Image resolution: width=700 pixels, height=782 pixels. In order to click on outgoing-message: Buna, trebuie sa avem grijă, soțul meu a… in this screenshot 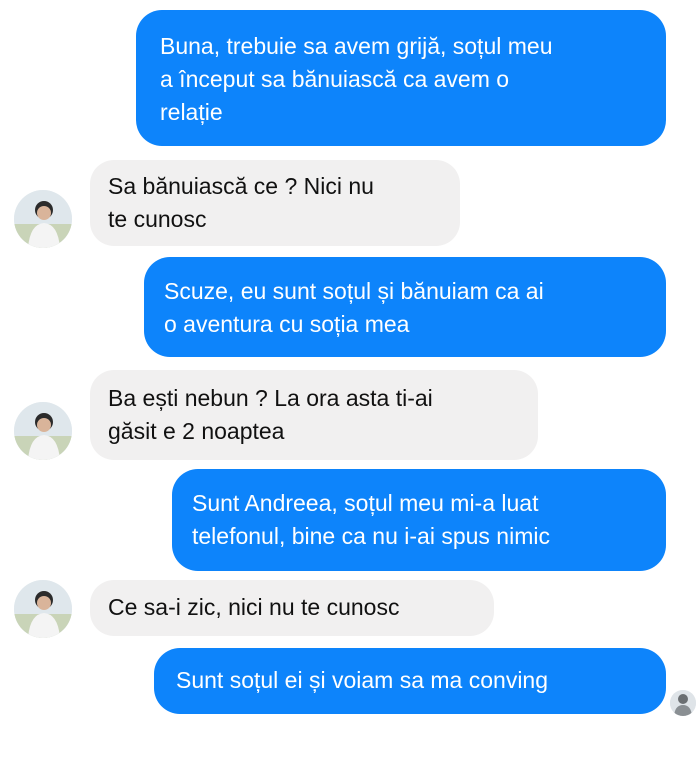, I will do `click(401, 78)`.